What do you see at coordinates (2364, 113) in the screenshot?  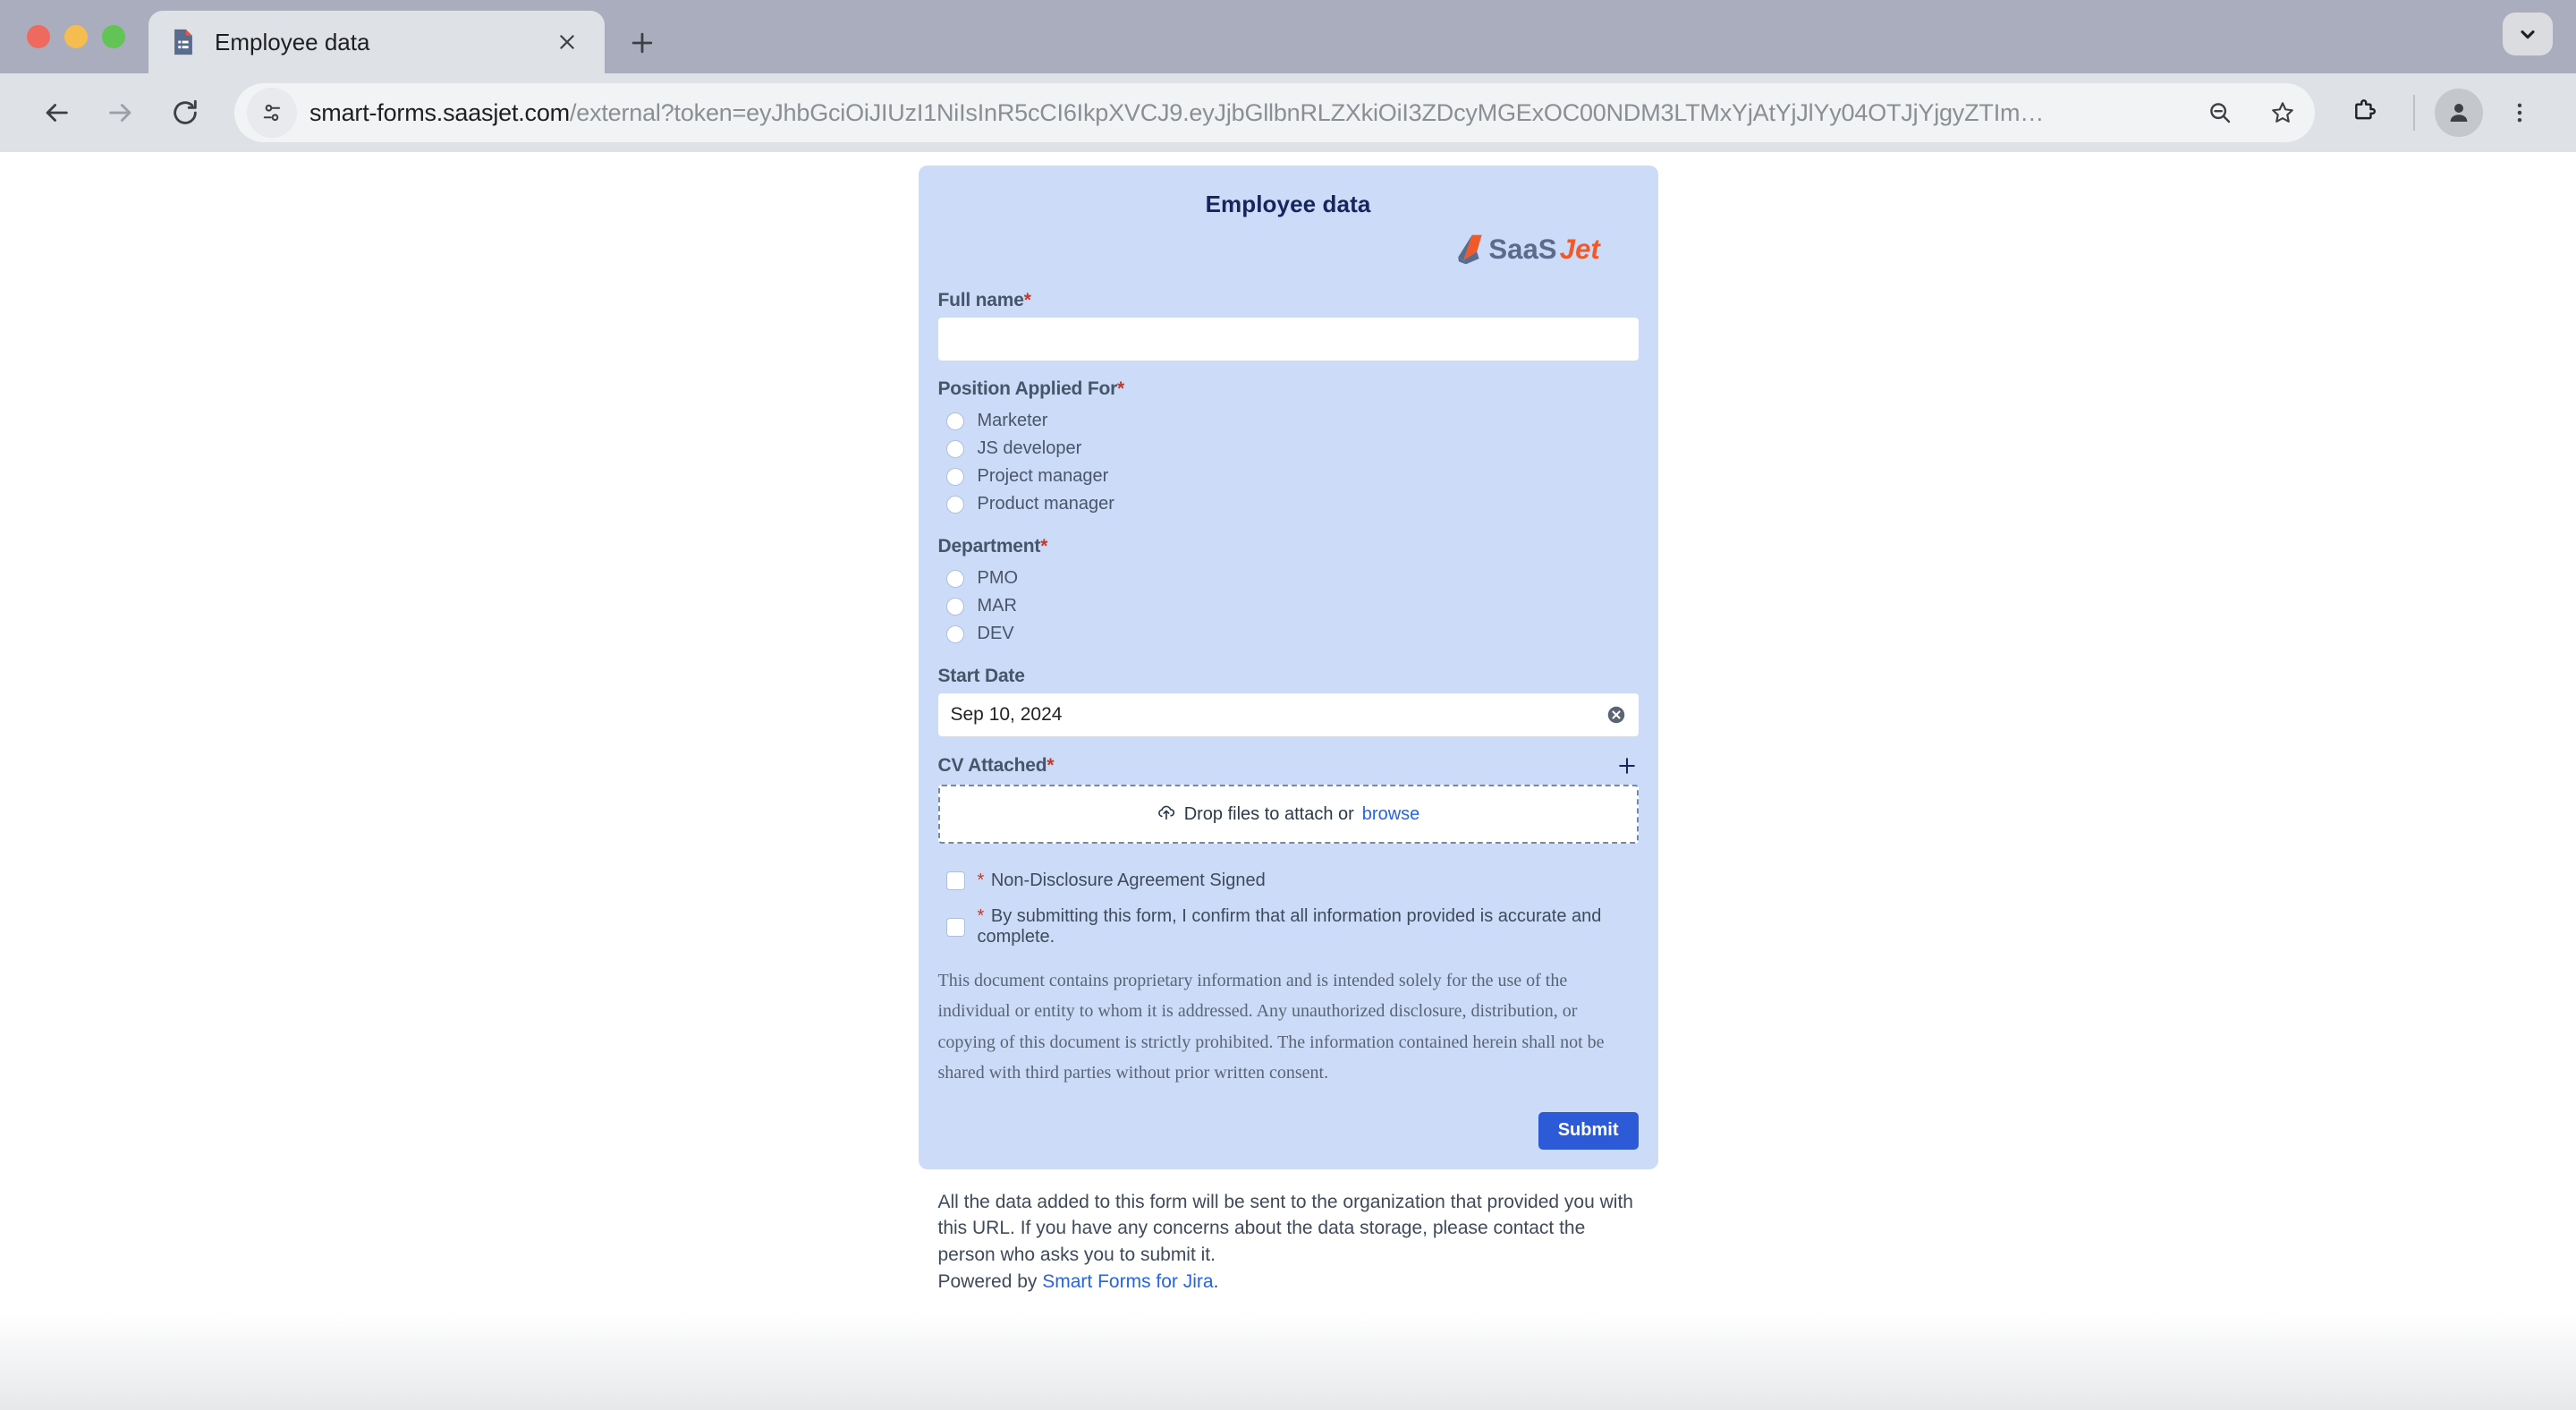 I see `puzzle-piece-icon` at bounding box center [2364, 113].